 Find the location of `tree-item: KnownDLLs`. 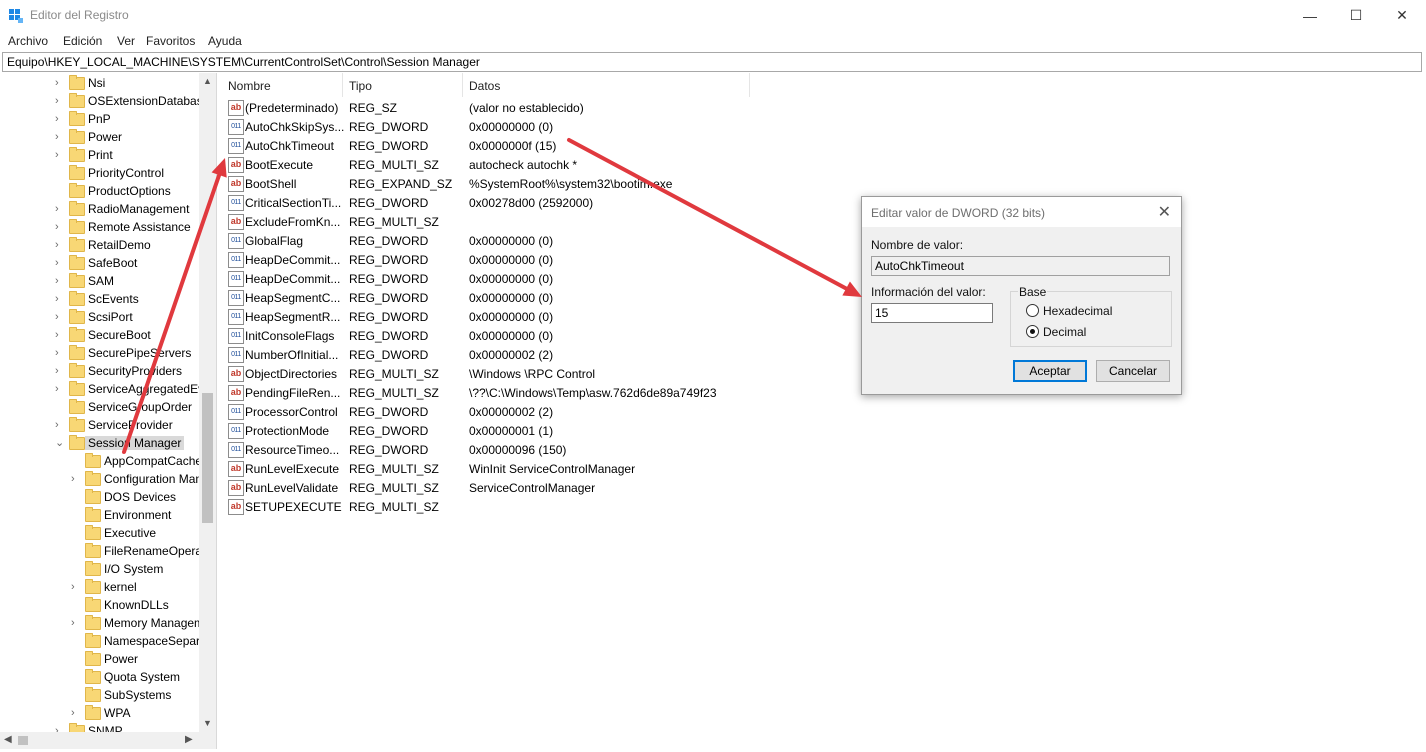

tree-item: KnownDLLs is located at coordinates (100, 605).